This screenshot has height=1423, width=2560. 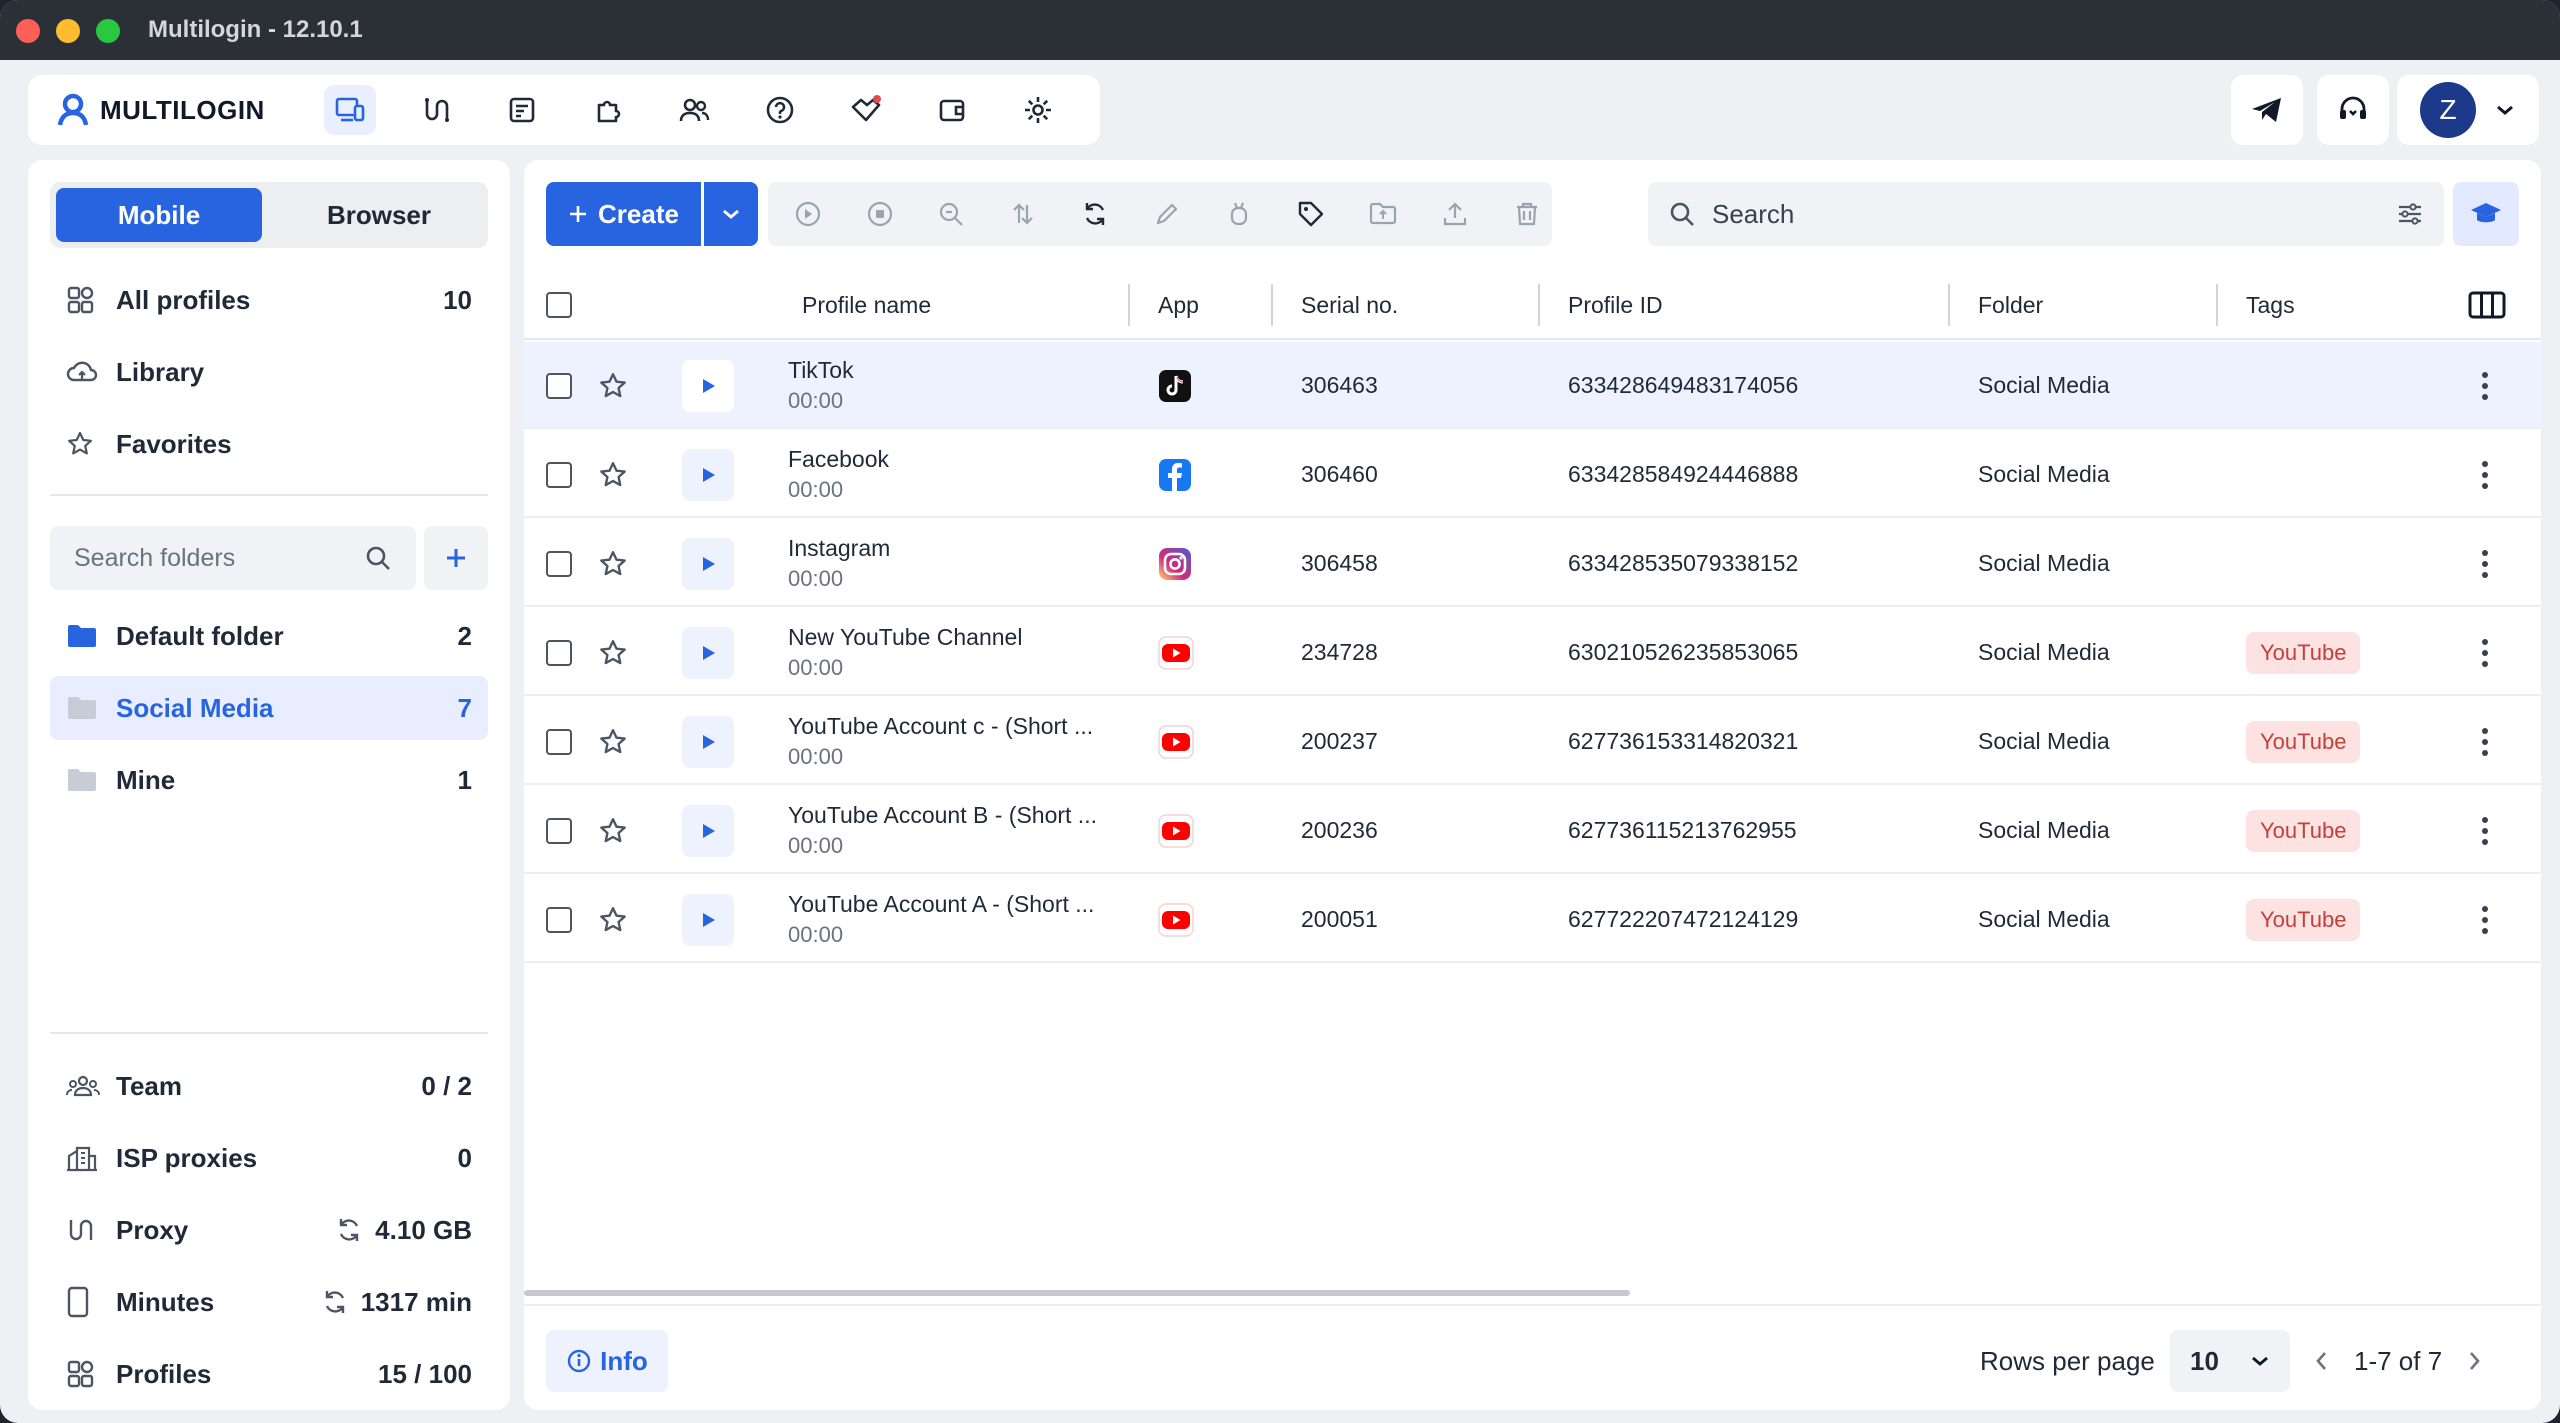 What do you see at coordinates (108, 31) in the screenshot?
I see `zoom-window-button` at bounding box center [108, 31].